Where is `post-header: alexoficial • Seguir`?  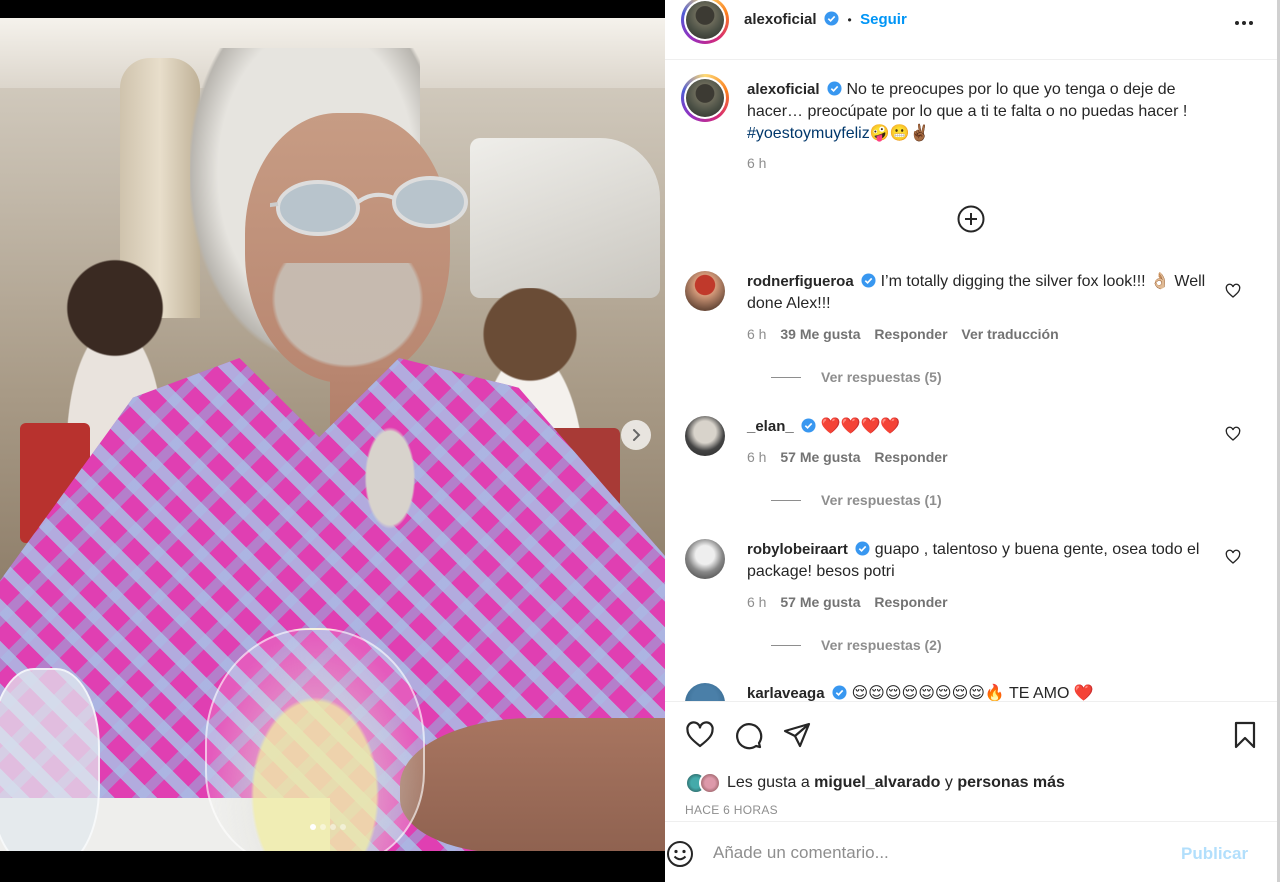 post-header: alexoficial • Seguir is located at coordinates (971, 30).